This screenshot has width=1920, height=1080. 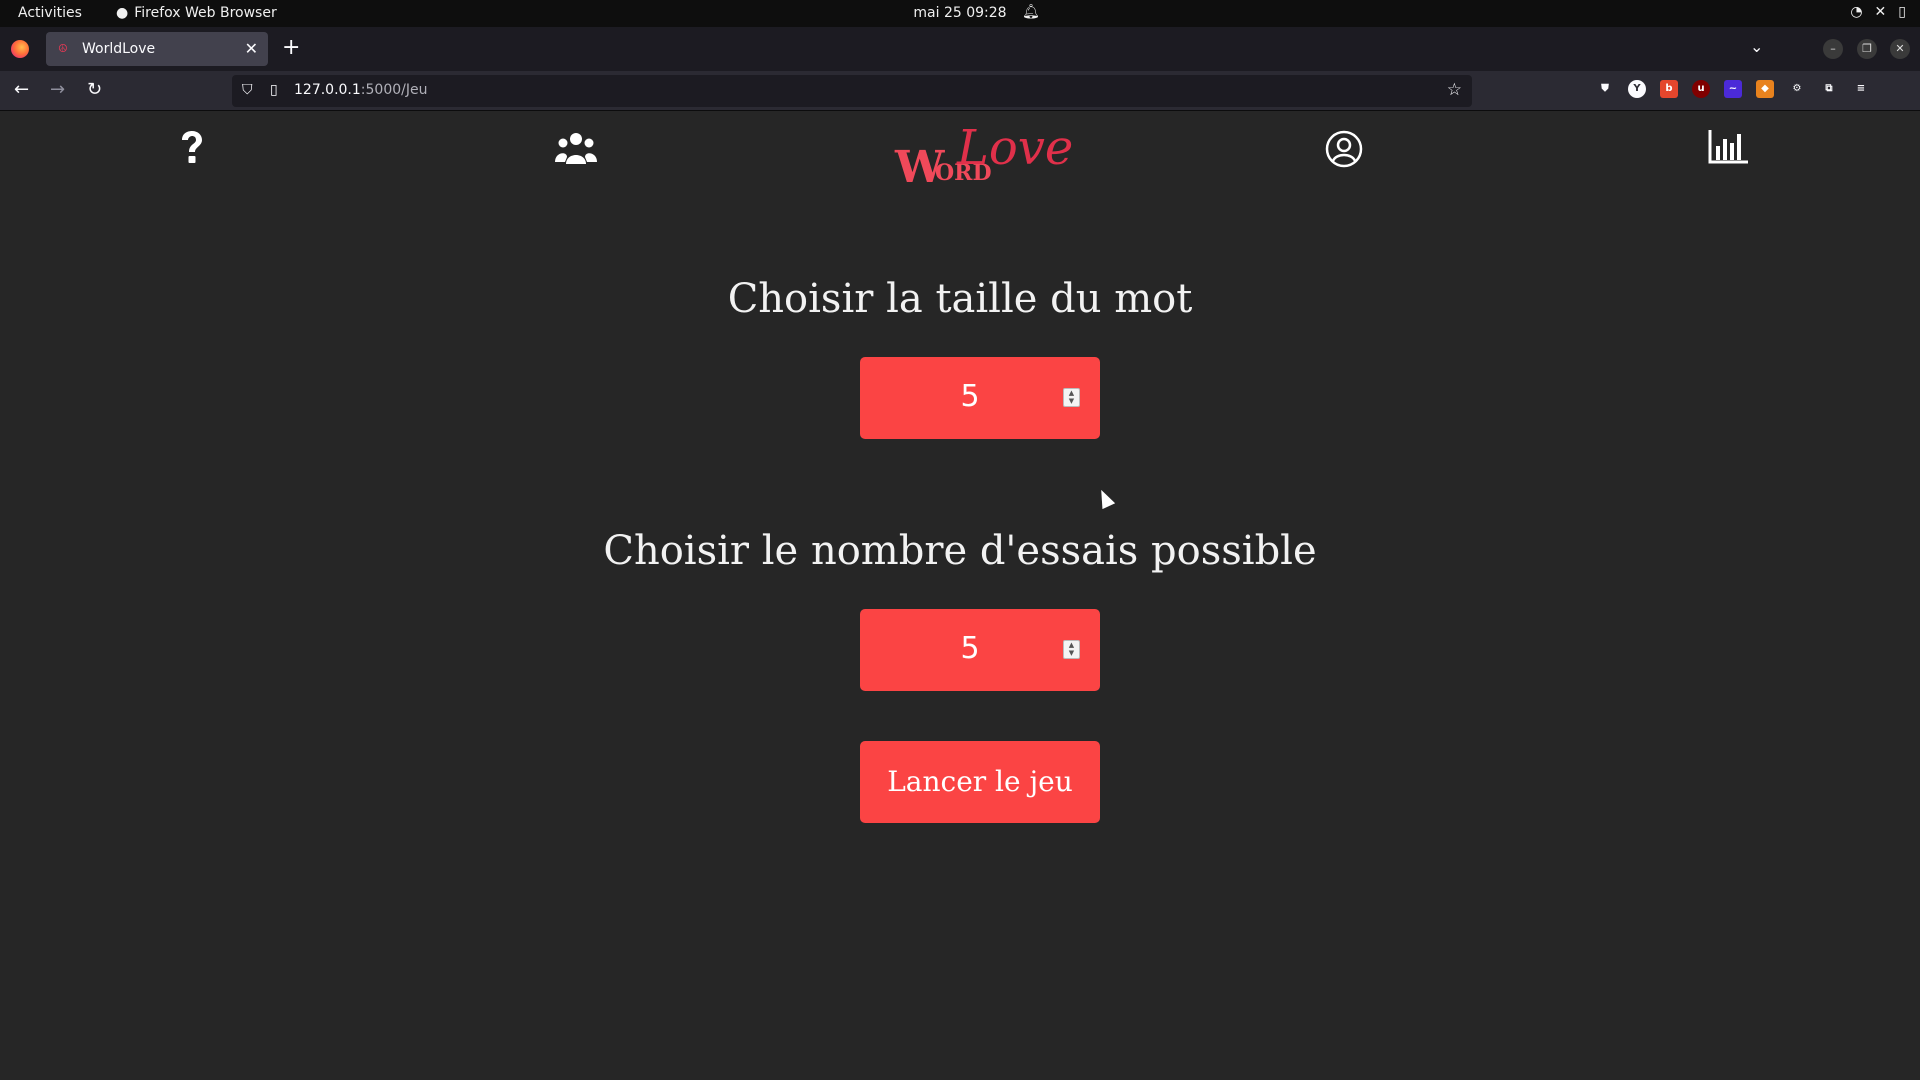 I want to click on worldlove-logo: W ORD Love, so click(x=984, y=161).